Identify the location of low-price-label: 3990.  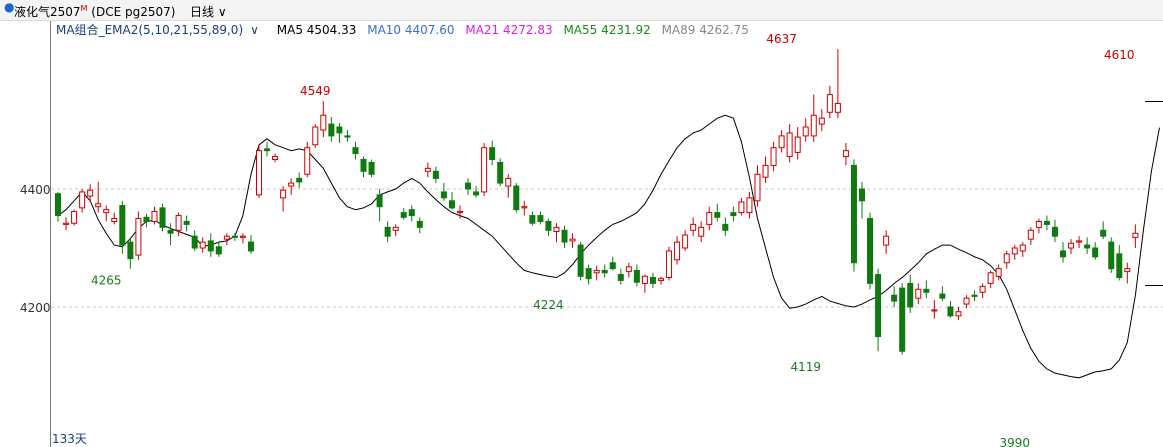
(1014, 441).